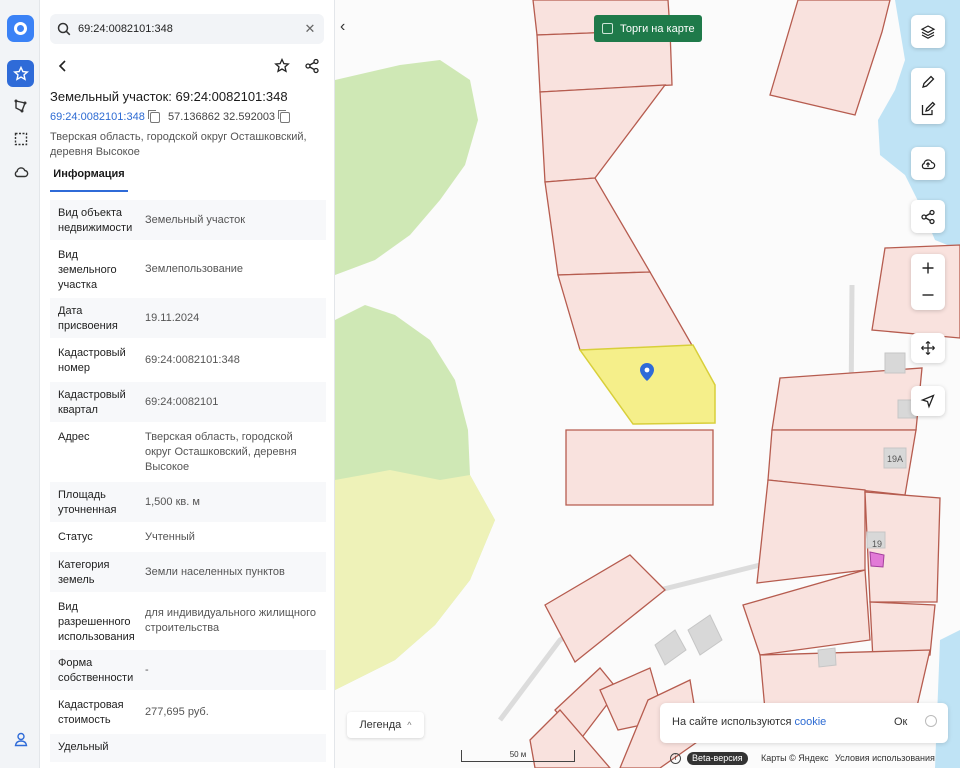 Image resolution: width=960 pixels, height=768 pixels. I want to click on search-icon, so click(64, 29).